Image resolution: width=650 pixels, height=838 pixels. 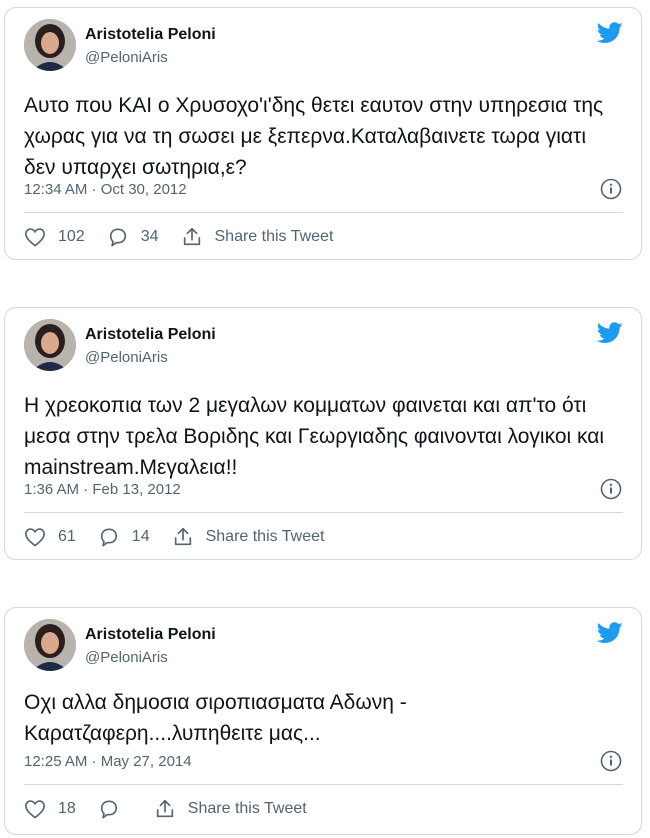 I want to click on reply-button, so click(x=115, y=809).